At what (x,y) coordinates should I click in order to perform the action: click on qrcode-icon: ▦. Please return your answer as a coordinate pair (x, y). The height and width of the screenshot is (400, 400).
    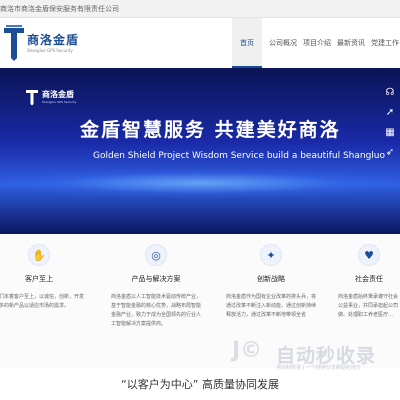
    Looking at the image, I should click on (390, 132).